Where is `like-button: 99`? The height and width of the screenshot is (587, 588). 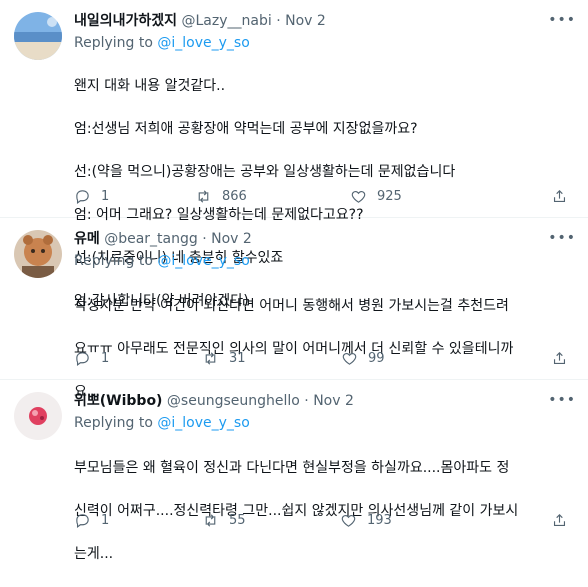 like-button: 99 is located at coordinates (363, 358).